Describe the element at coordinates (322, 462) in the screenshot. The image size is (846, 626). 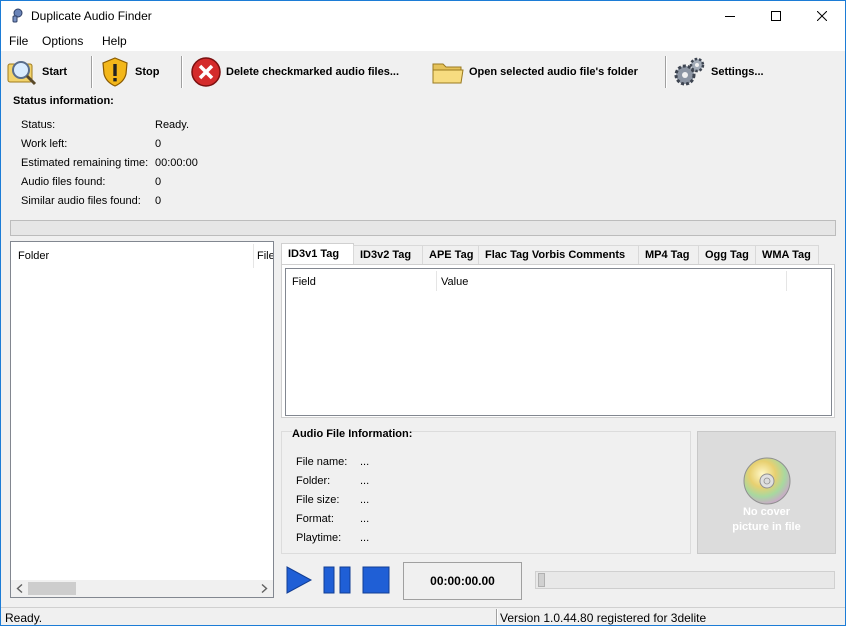
I see `file-name-label: File name:` at that location.